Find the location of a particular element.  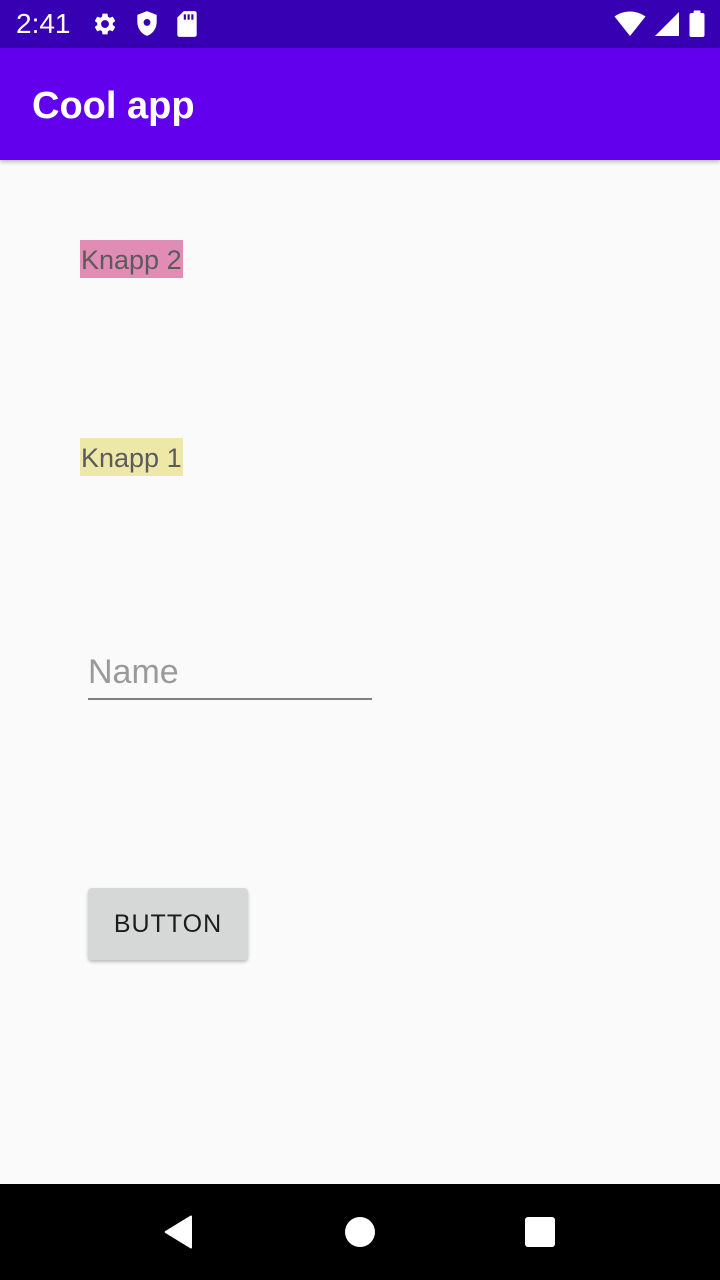

recents-icon is located at coordinates (540, 1232).